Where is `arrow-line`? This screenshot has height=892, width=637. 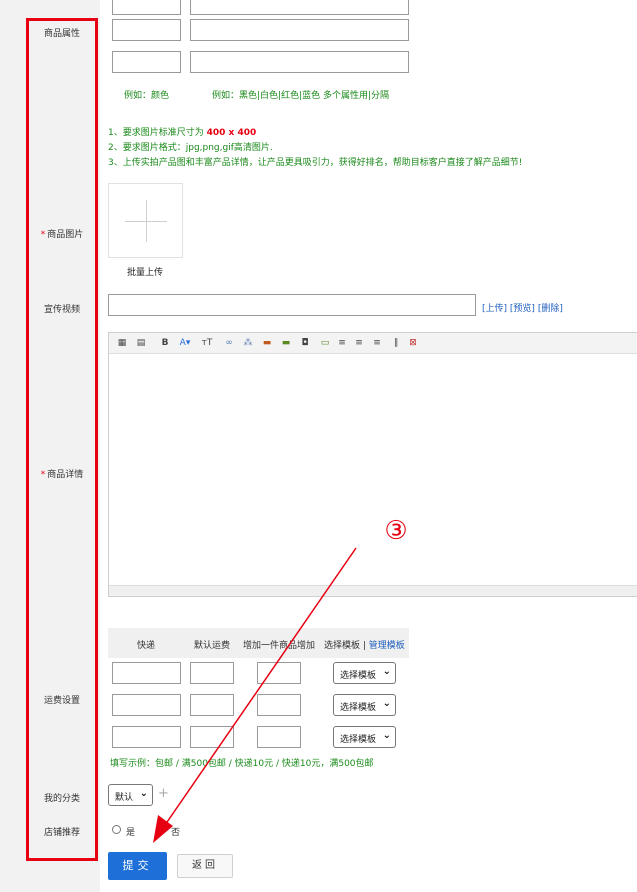 arrow-line is located at coordinates (260, 686).